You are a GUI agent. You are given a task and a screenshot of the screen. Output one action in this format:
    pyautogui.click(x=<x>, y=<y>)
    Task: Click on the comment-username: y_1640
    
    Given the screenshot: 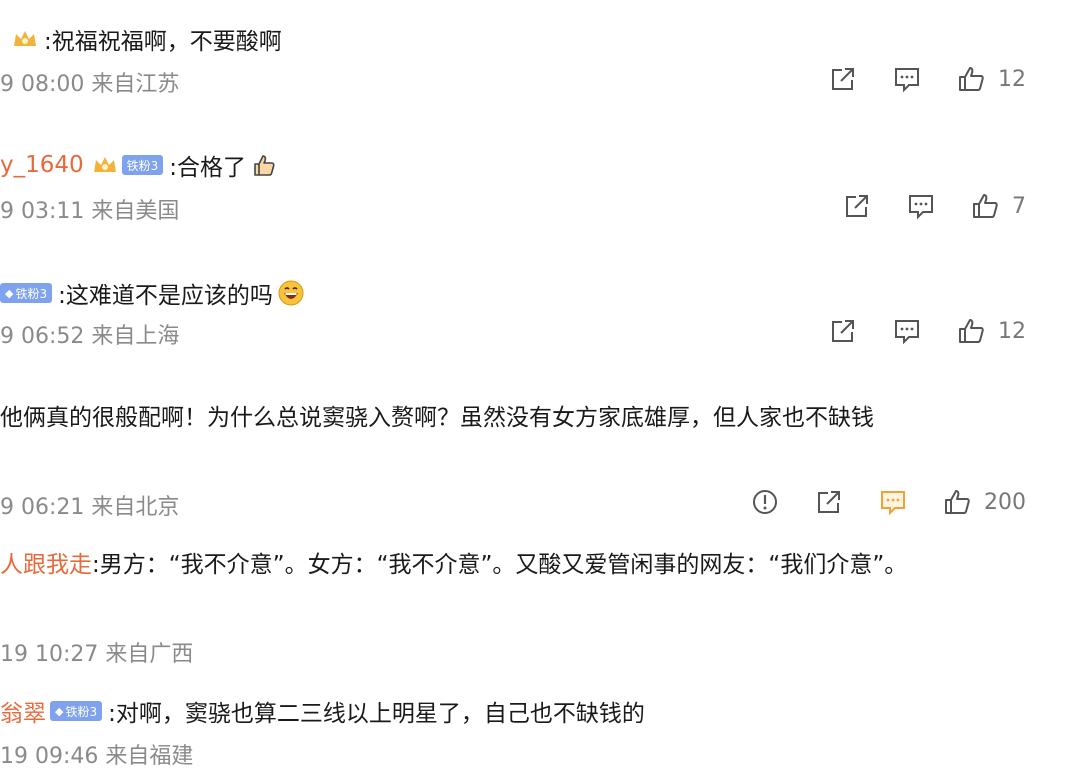 What is the action you would take?
    pyautogui.click(x=42, y=165)
    